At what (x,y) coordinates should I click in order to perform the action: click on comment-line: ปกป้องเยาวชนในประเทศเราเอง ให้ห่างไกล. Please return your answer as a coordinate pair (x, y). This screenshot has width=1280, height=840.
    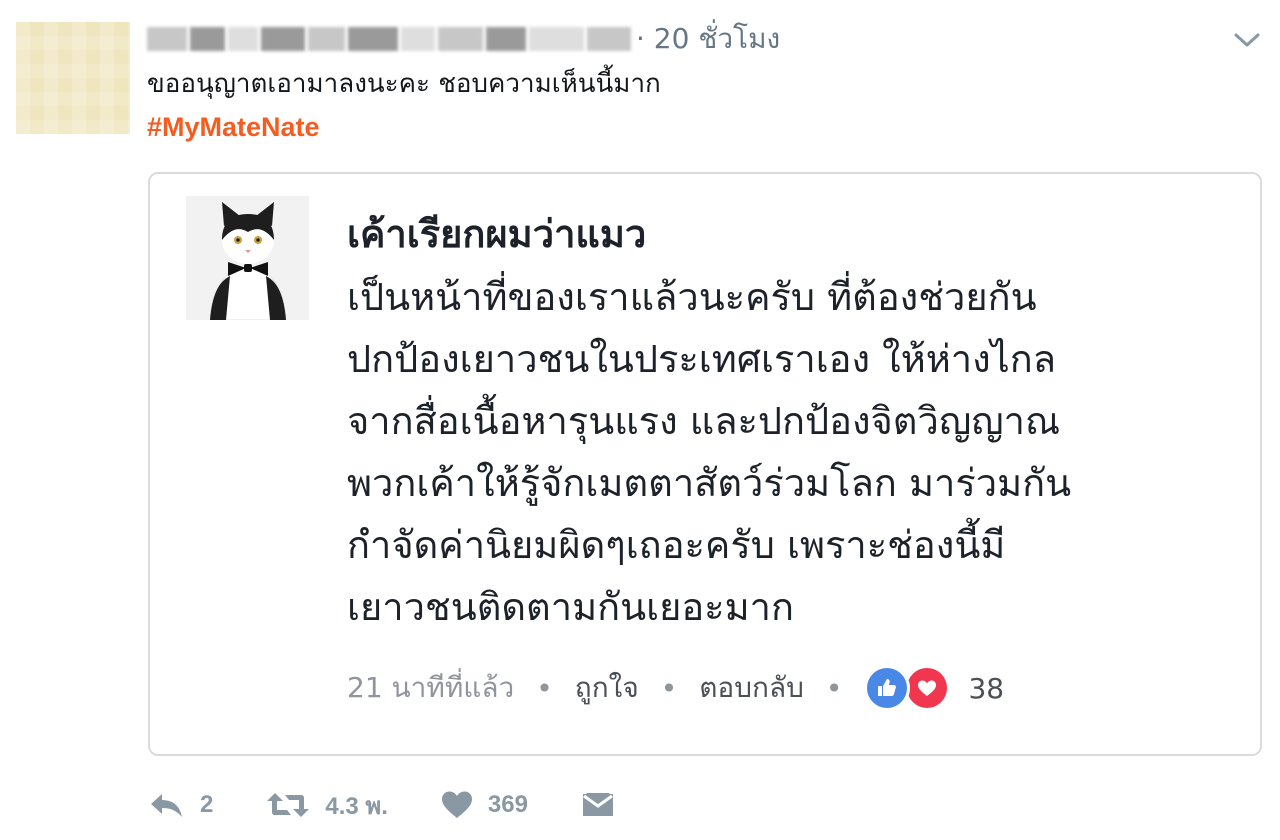
    Looking at the image, I should click on (702, 359).